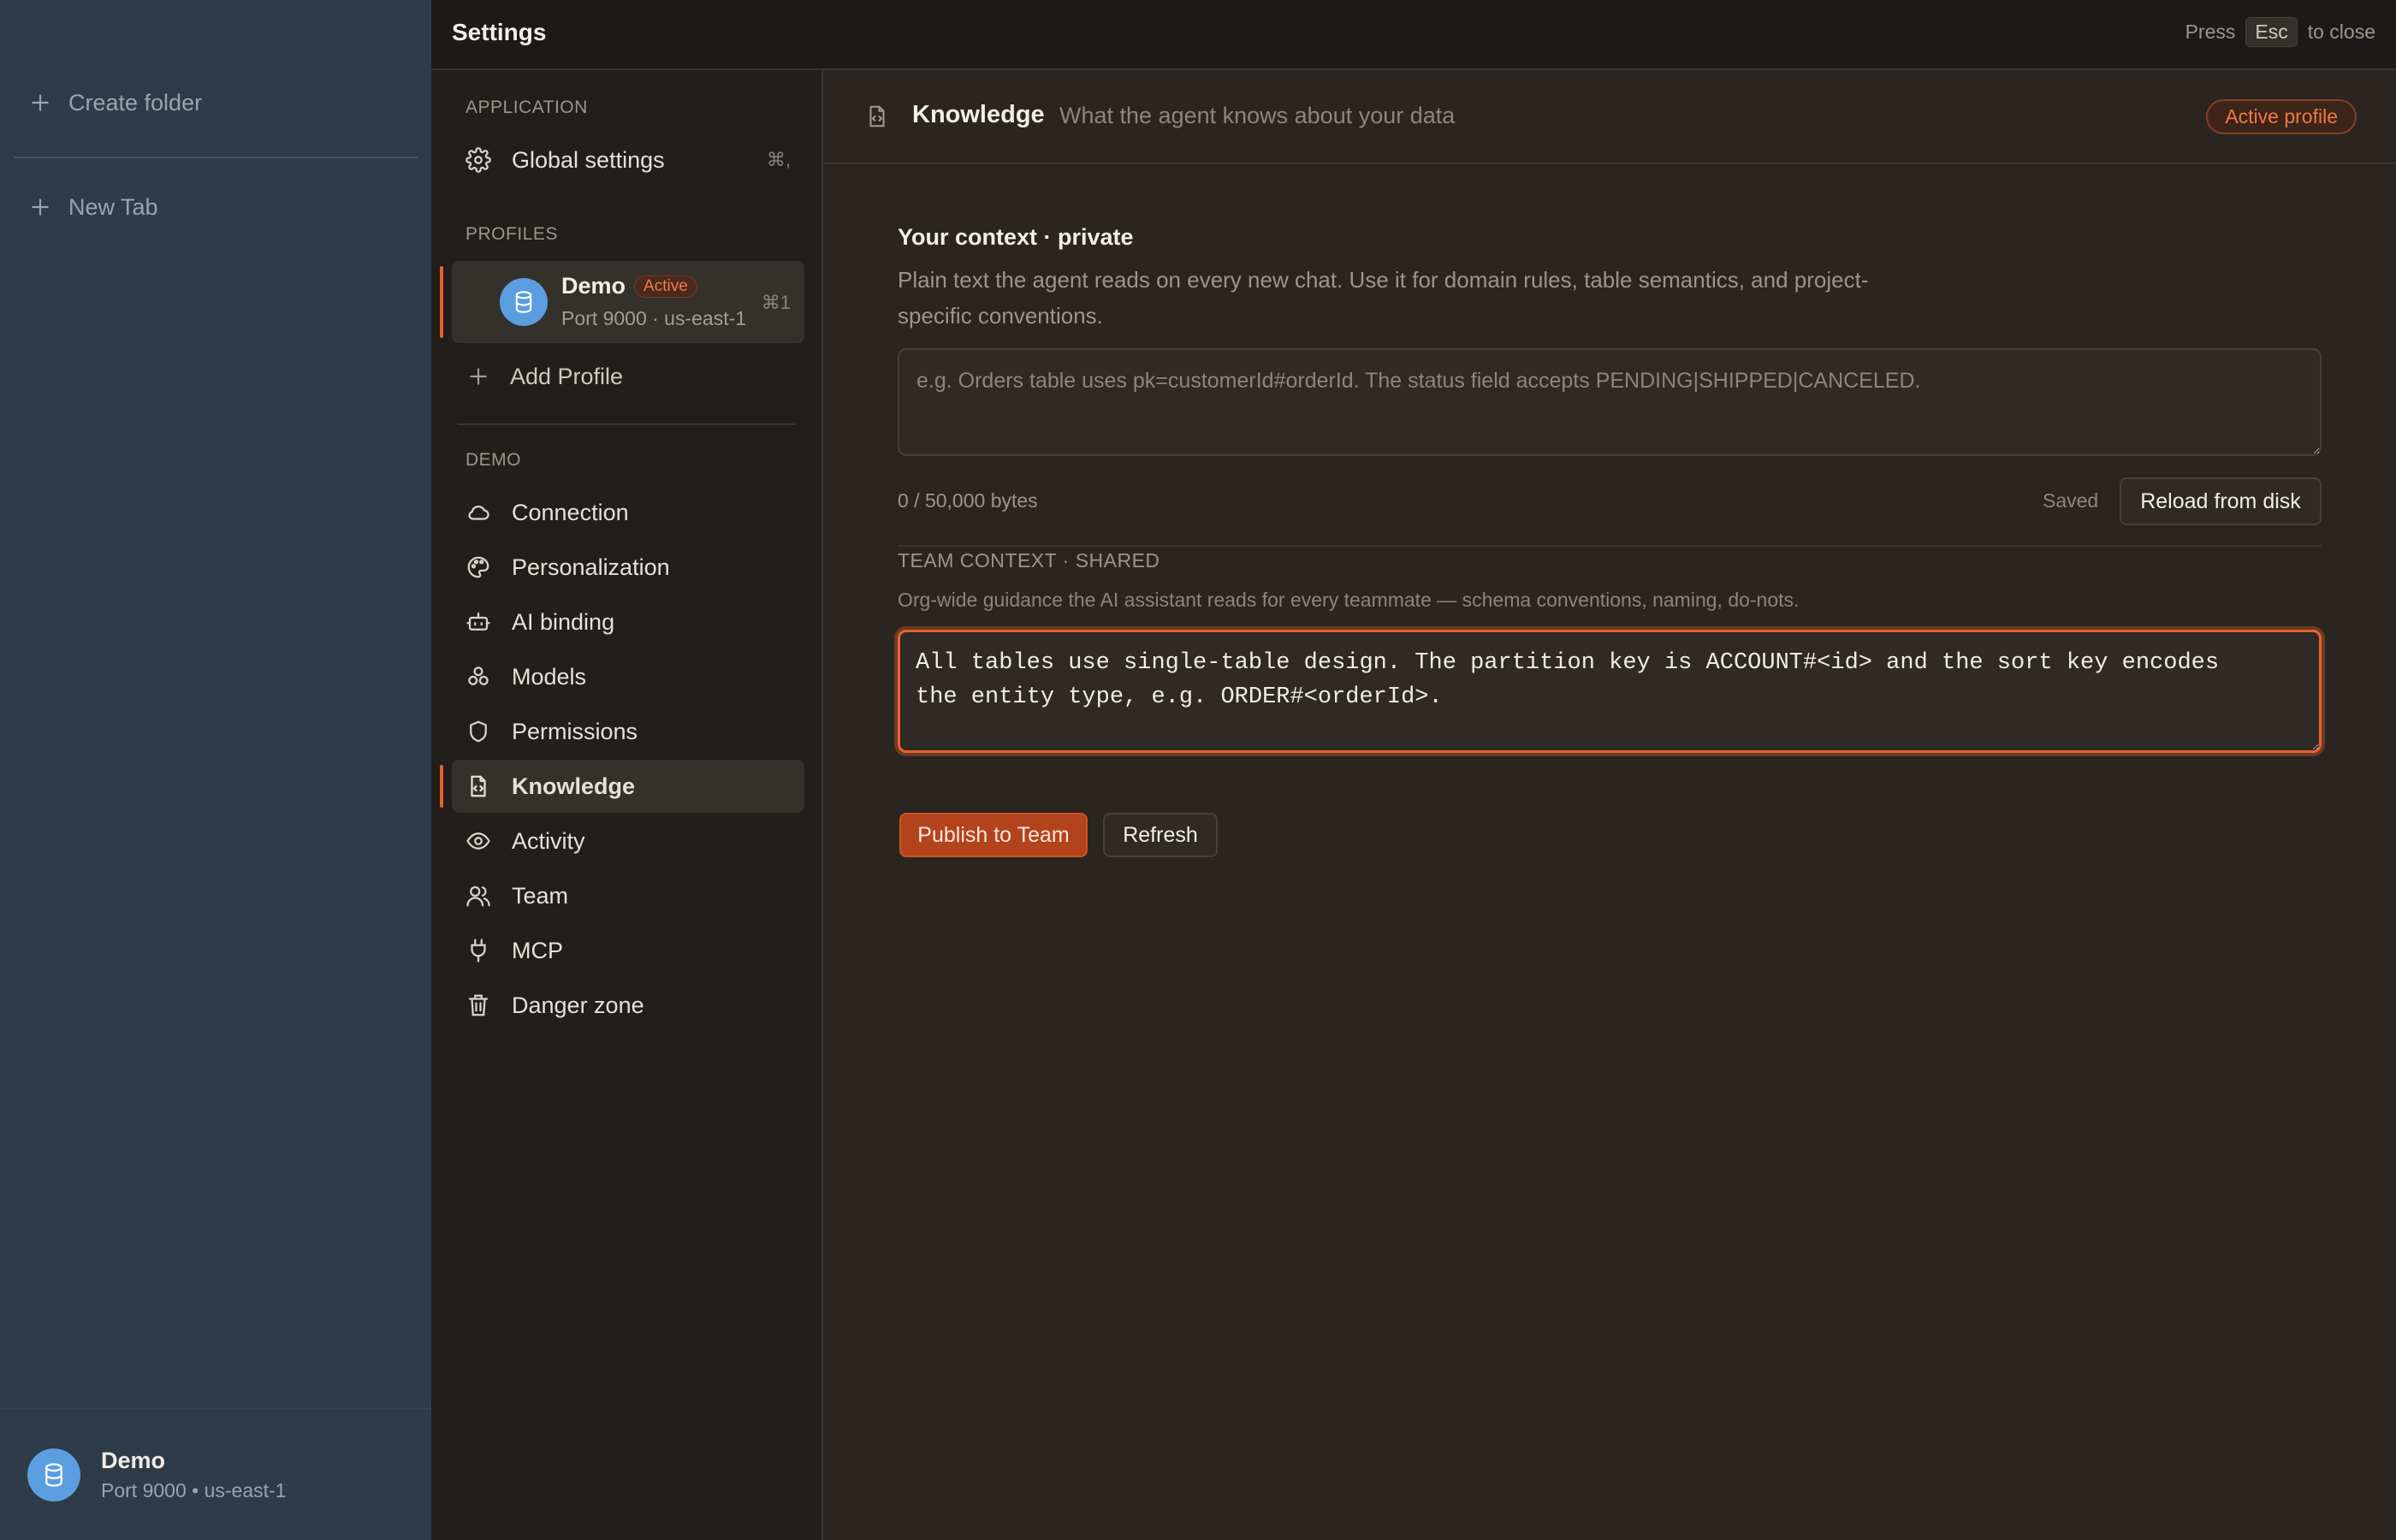  I want to click on nav-item-label: Global settings, so click(589, 159).